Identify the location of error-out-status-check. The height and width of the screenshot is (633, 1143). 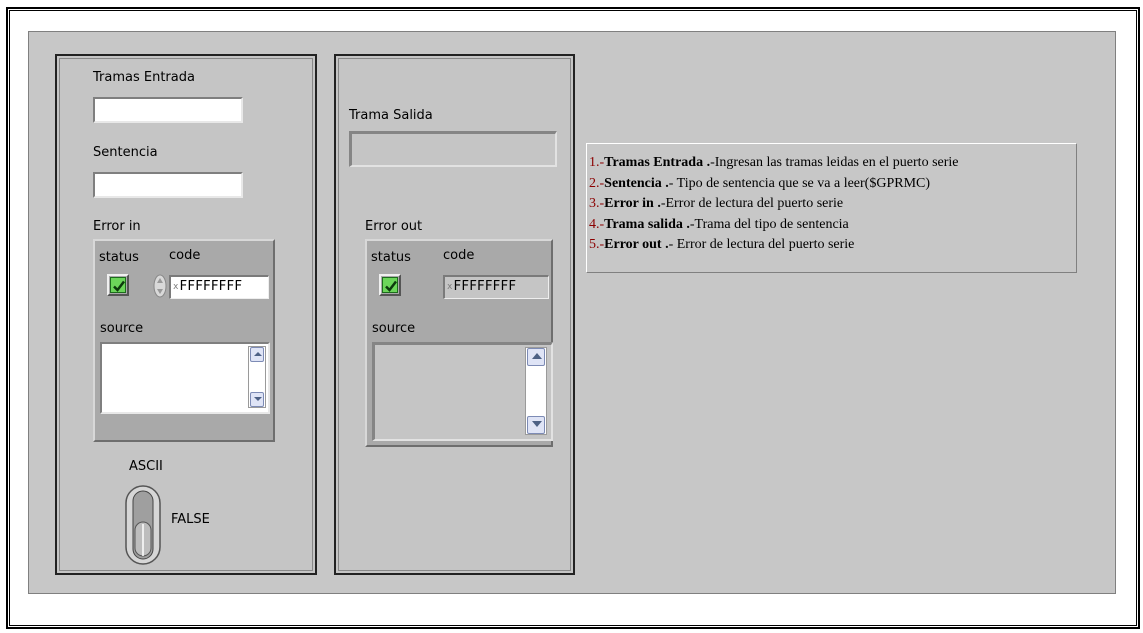
(390, 285).